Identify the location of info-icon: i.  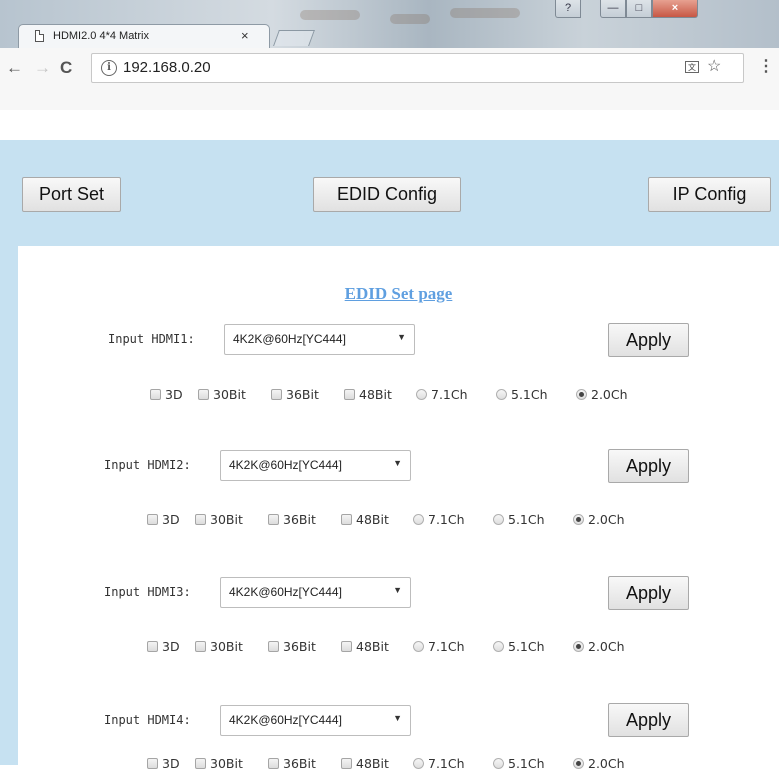
(109, 68).